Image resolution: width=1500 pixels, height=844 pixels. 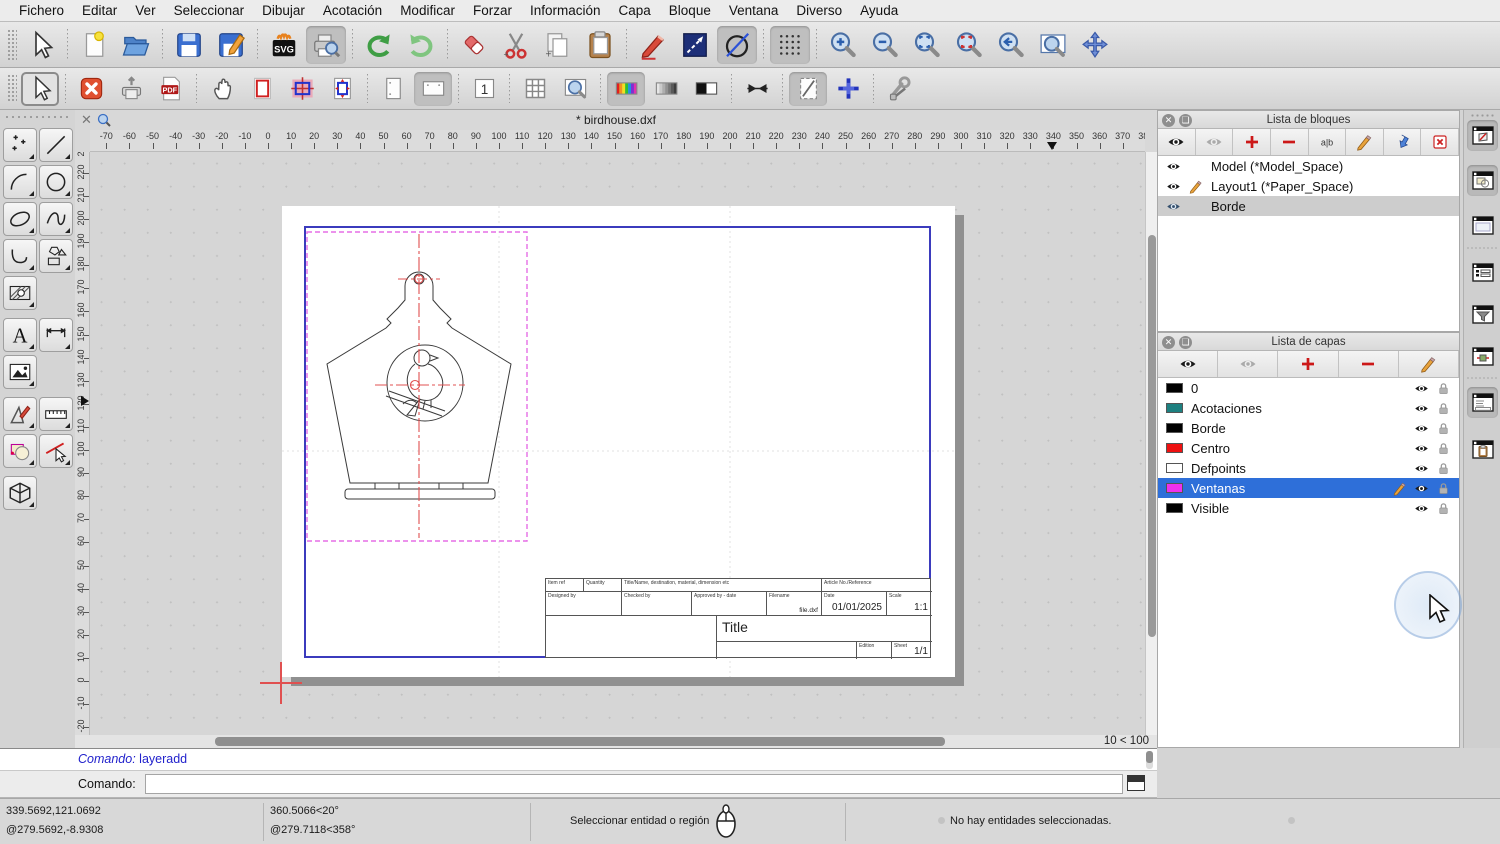 I want to click on command-input, so click(x=634, y=784).